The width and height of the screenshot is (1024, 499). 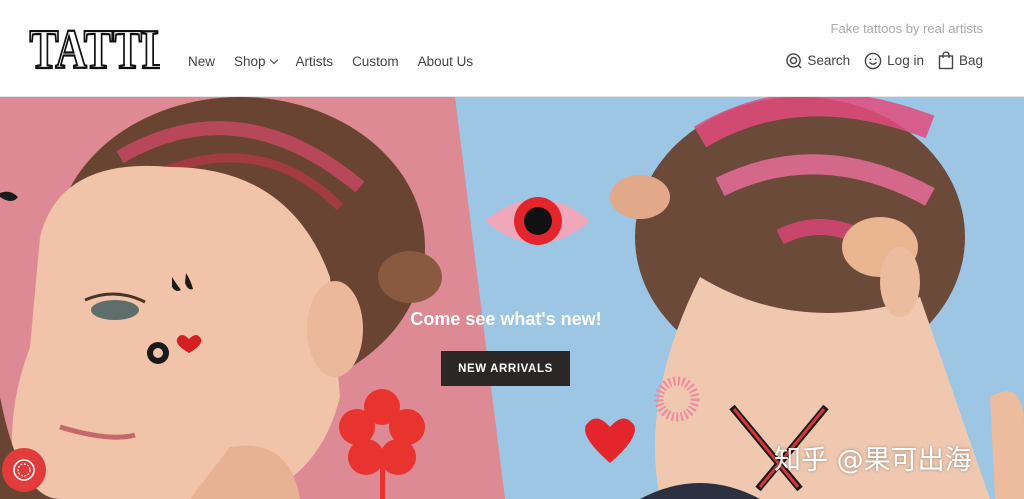 I want to click on search-label: Search, so click(x=829, y=60).